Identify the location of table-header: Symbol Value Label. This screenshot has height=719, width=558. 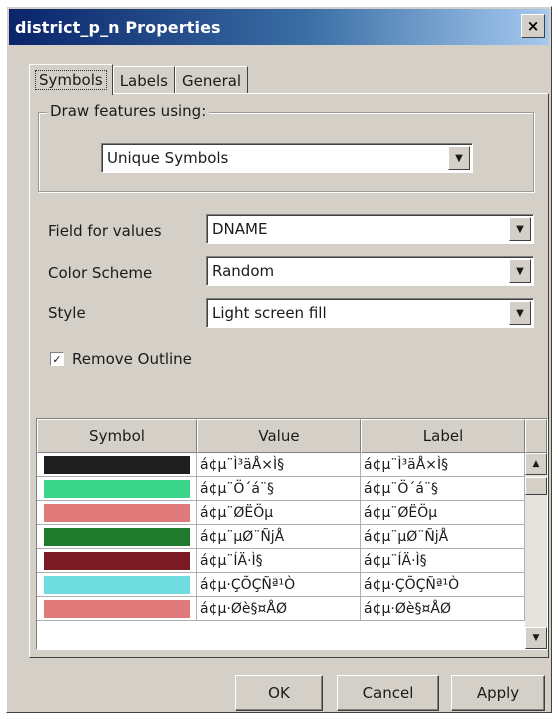
(292, 436).